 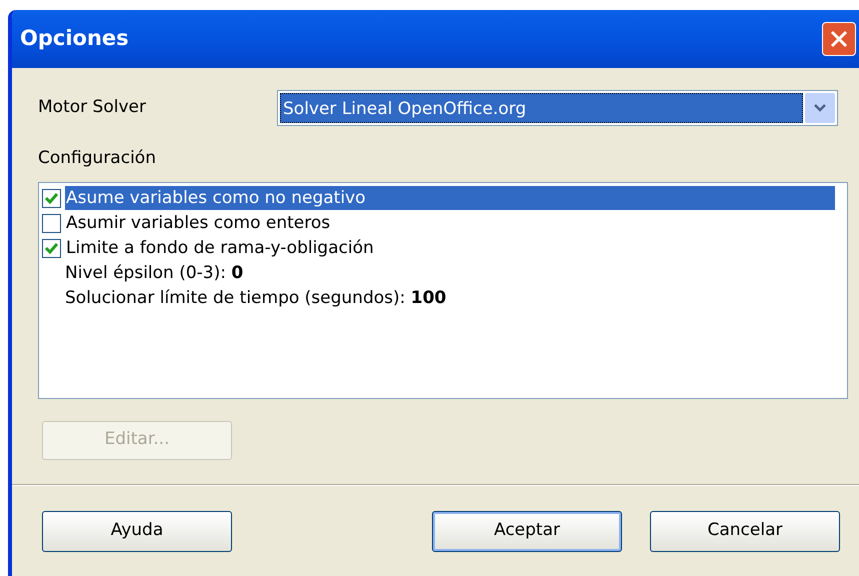 I want to click on option-label: Asumir variables como enteros, so click(x=450, y=223).